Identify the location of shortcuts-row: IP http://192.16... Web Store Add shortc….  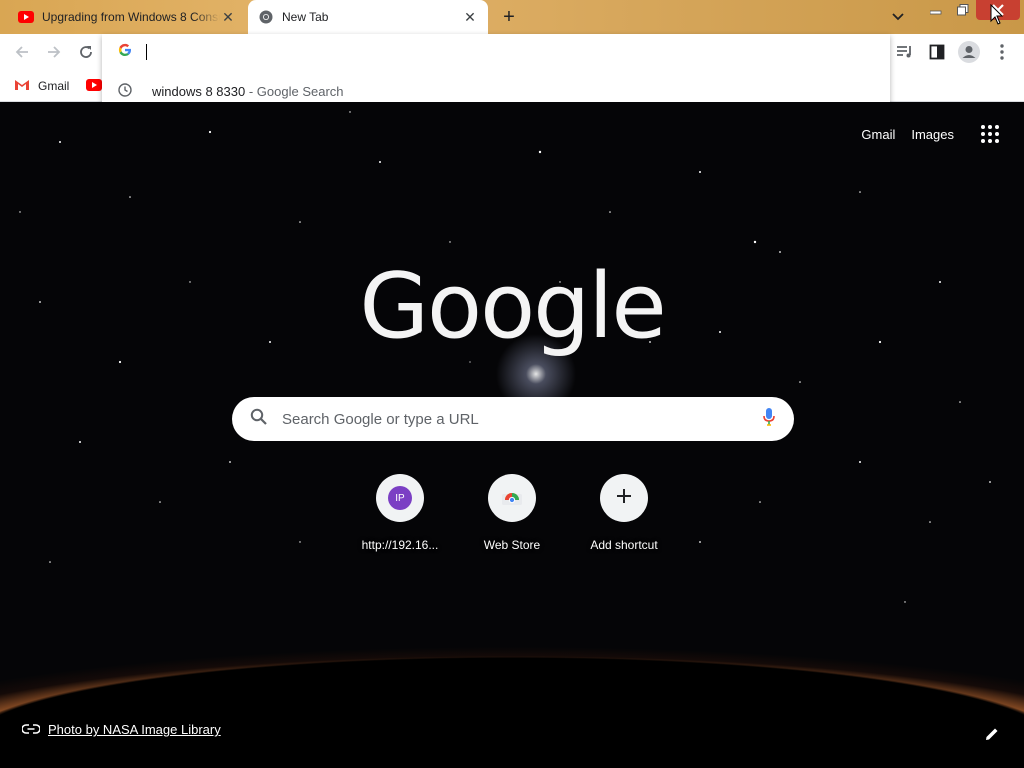
(512, 519).